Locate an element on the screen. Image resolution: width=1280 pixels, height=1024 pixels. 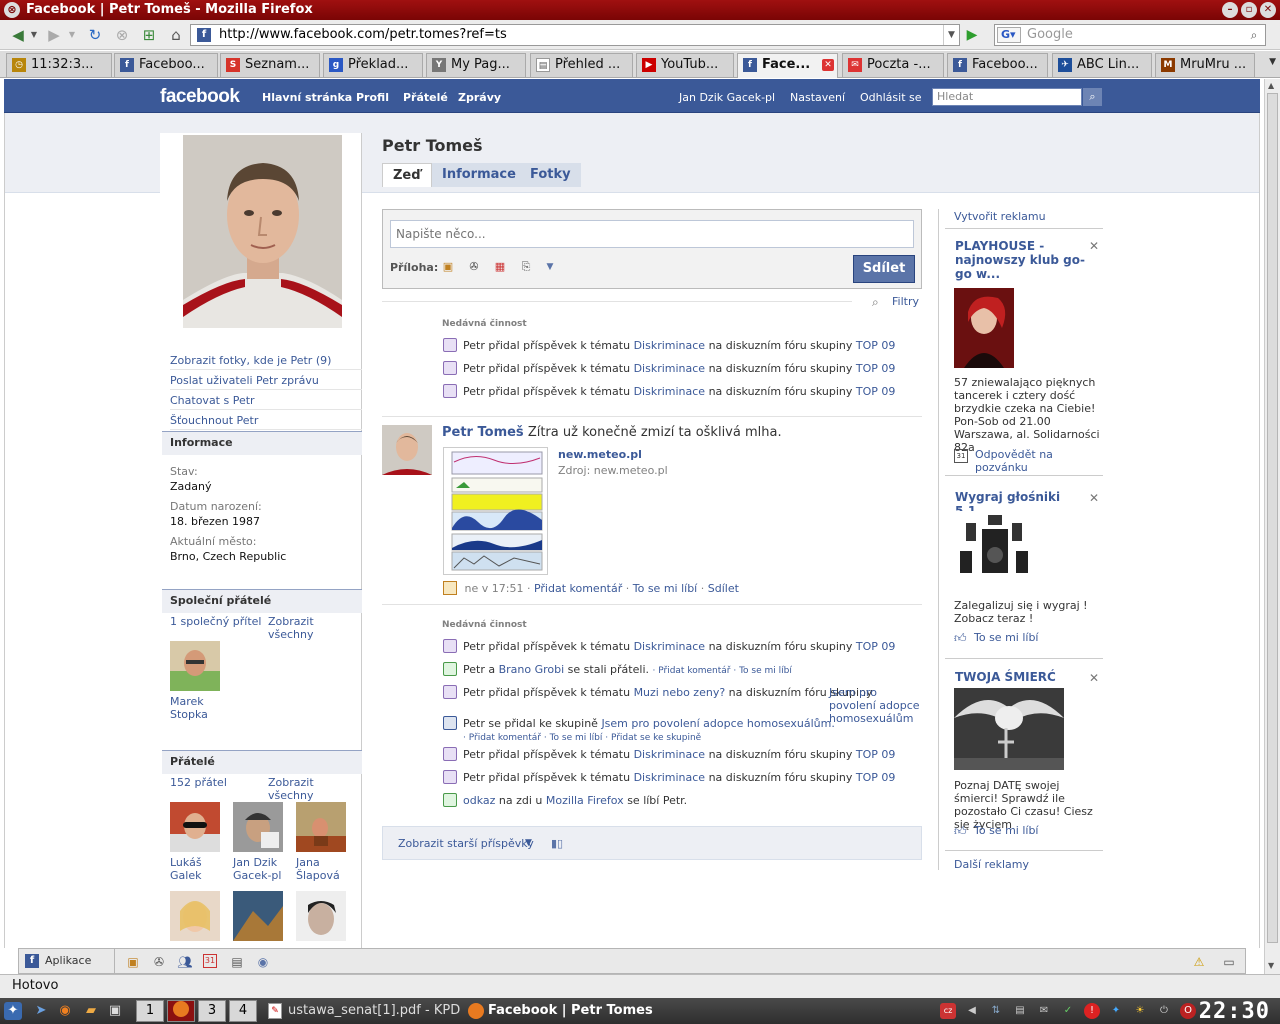
ad1-action-link: Odpovědět na pozvánku is located at coordinates (1038, 461).